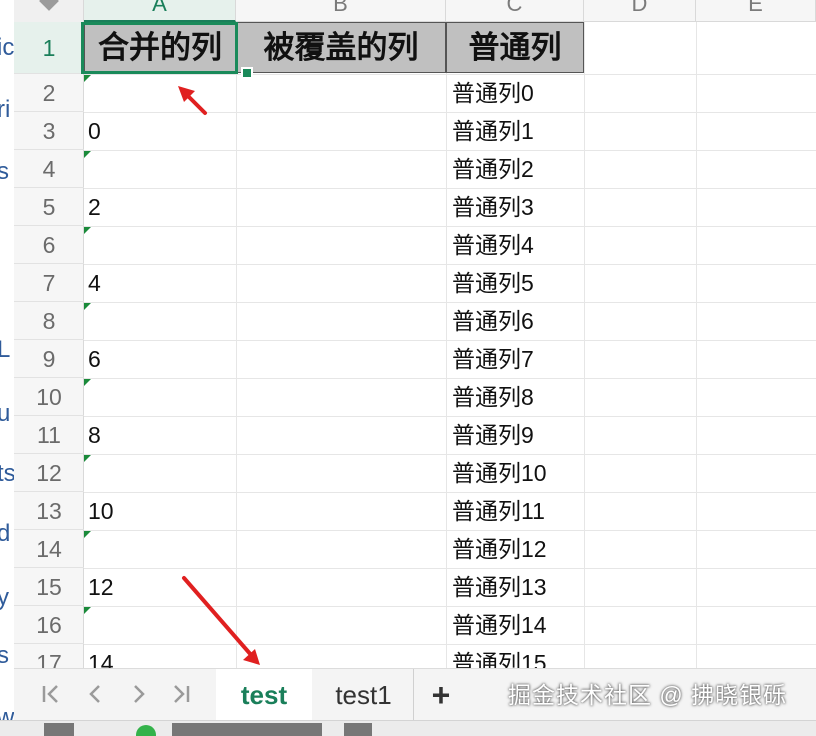 This screenshot has width=816, height=736. I want to click on row-header-6: 6, so click(49, 245).